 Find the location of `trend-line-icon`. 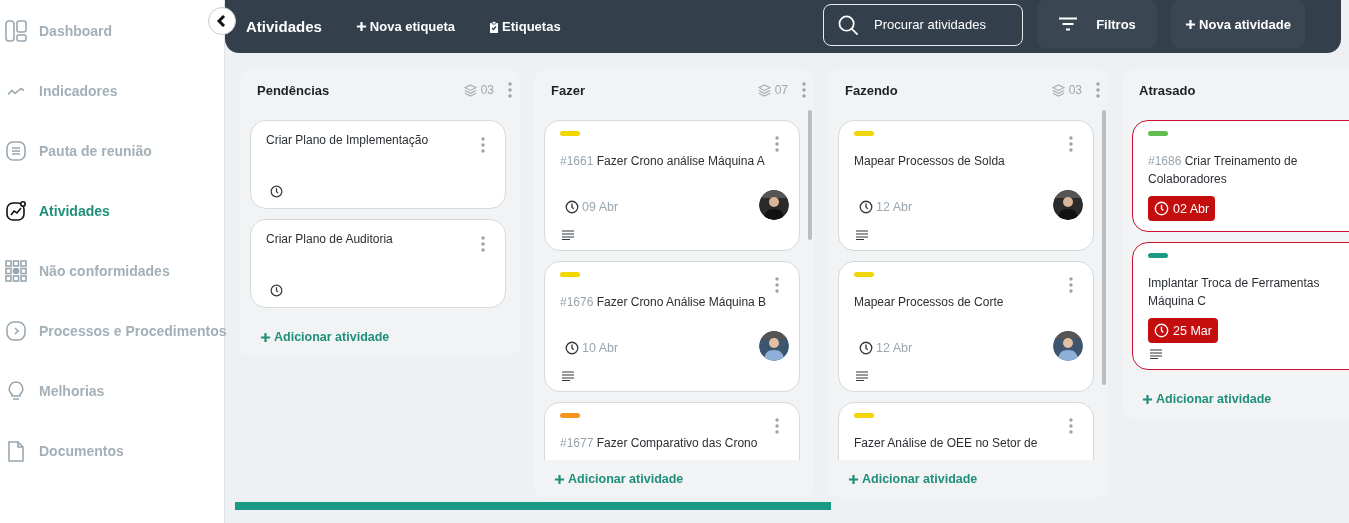

trend-line-icon is located at coordinates (16, 91).